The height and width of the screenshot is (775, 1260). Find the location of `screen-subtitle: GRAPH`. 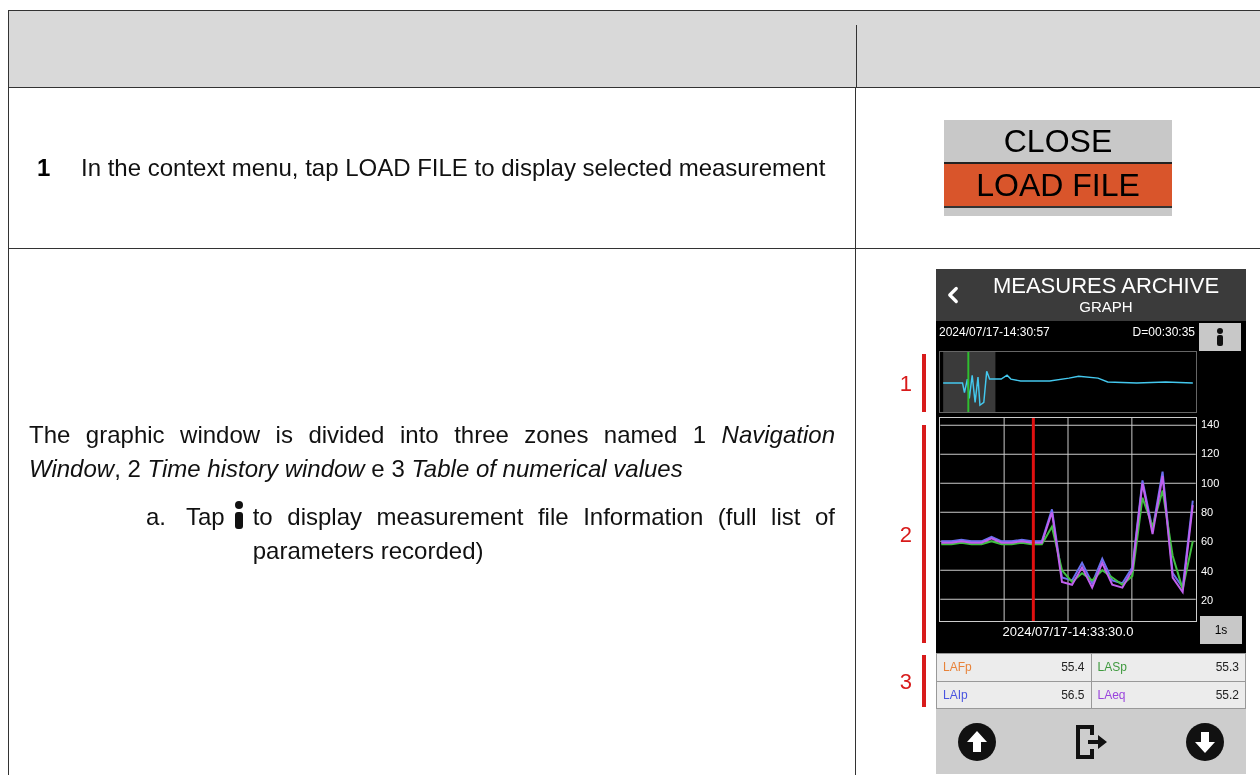

screen-subtitle: GRAPH is located at coordinates (1106, 307).